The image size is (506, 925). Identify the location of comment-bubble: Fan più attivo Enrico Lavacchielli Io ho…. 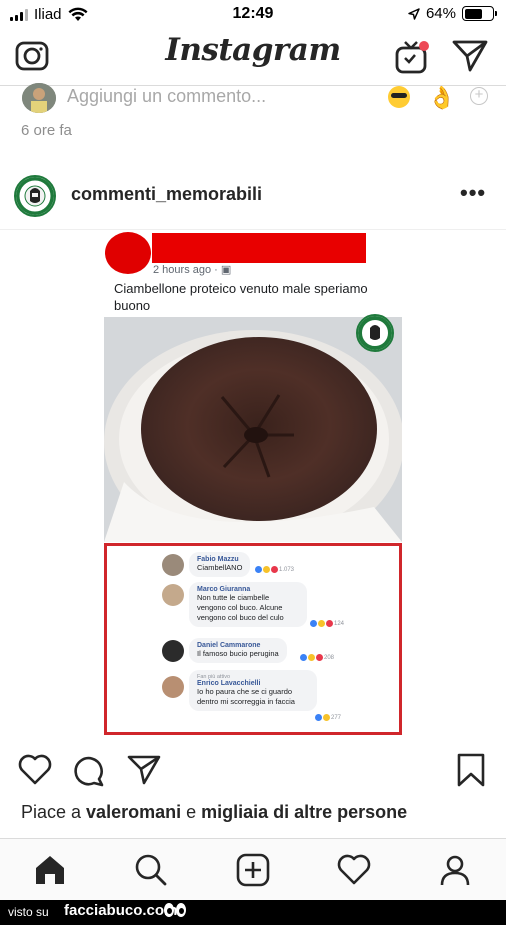
(253, 690).